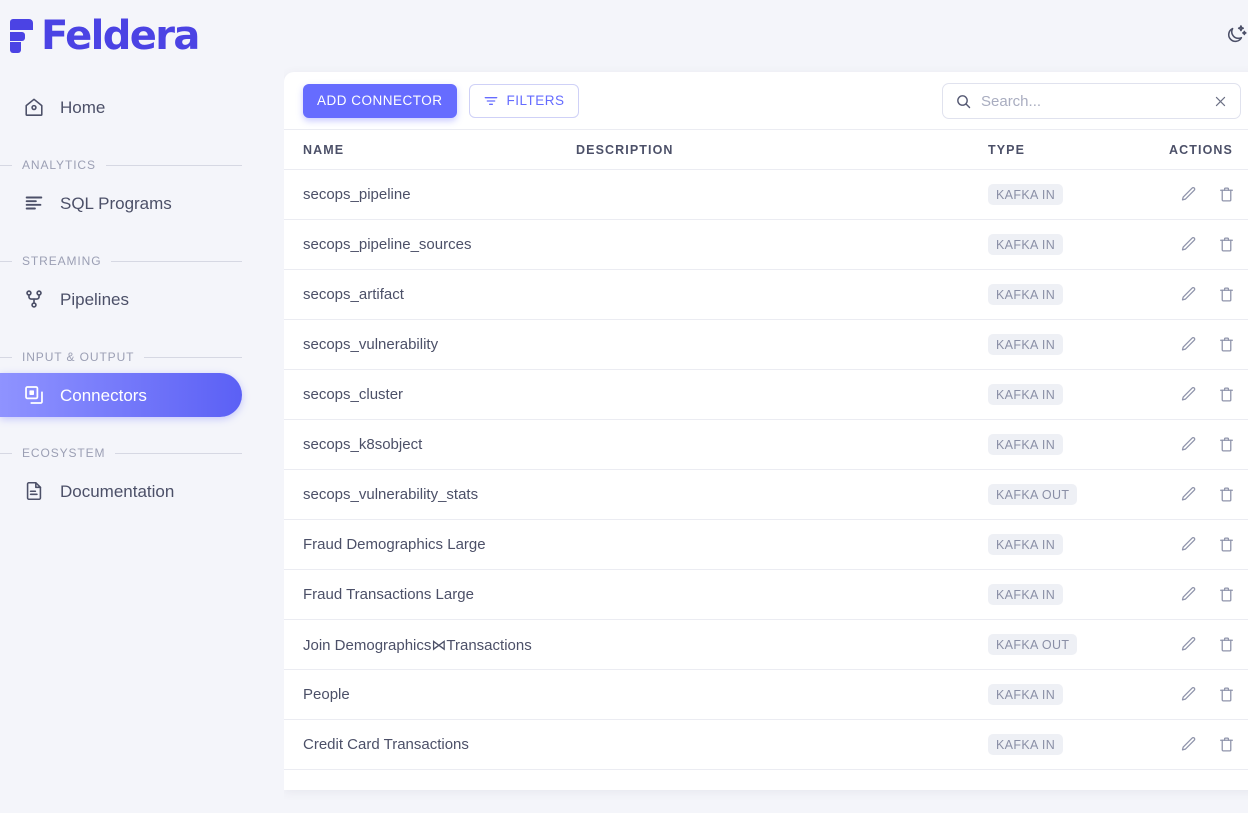  I want to click on search-box, so click(1091, 101).